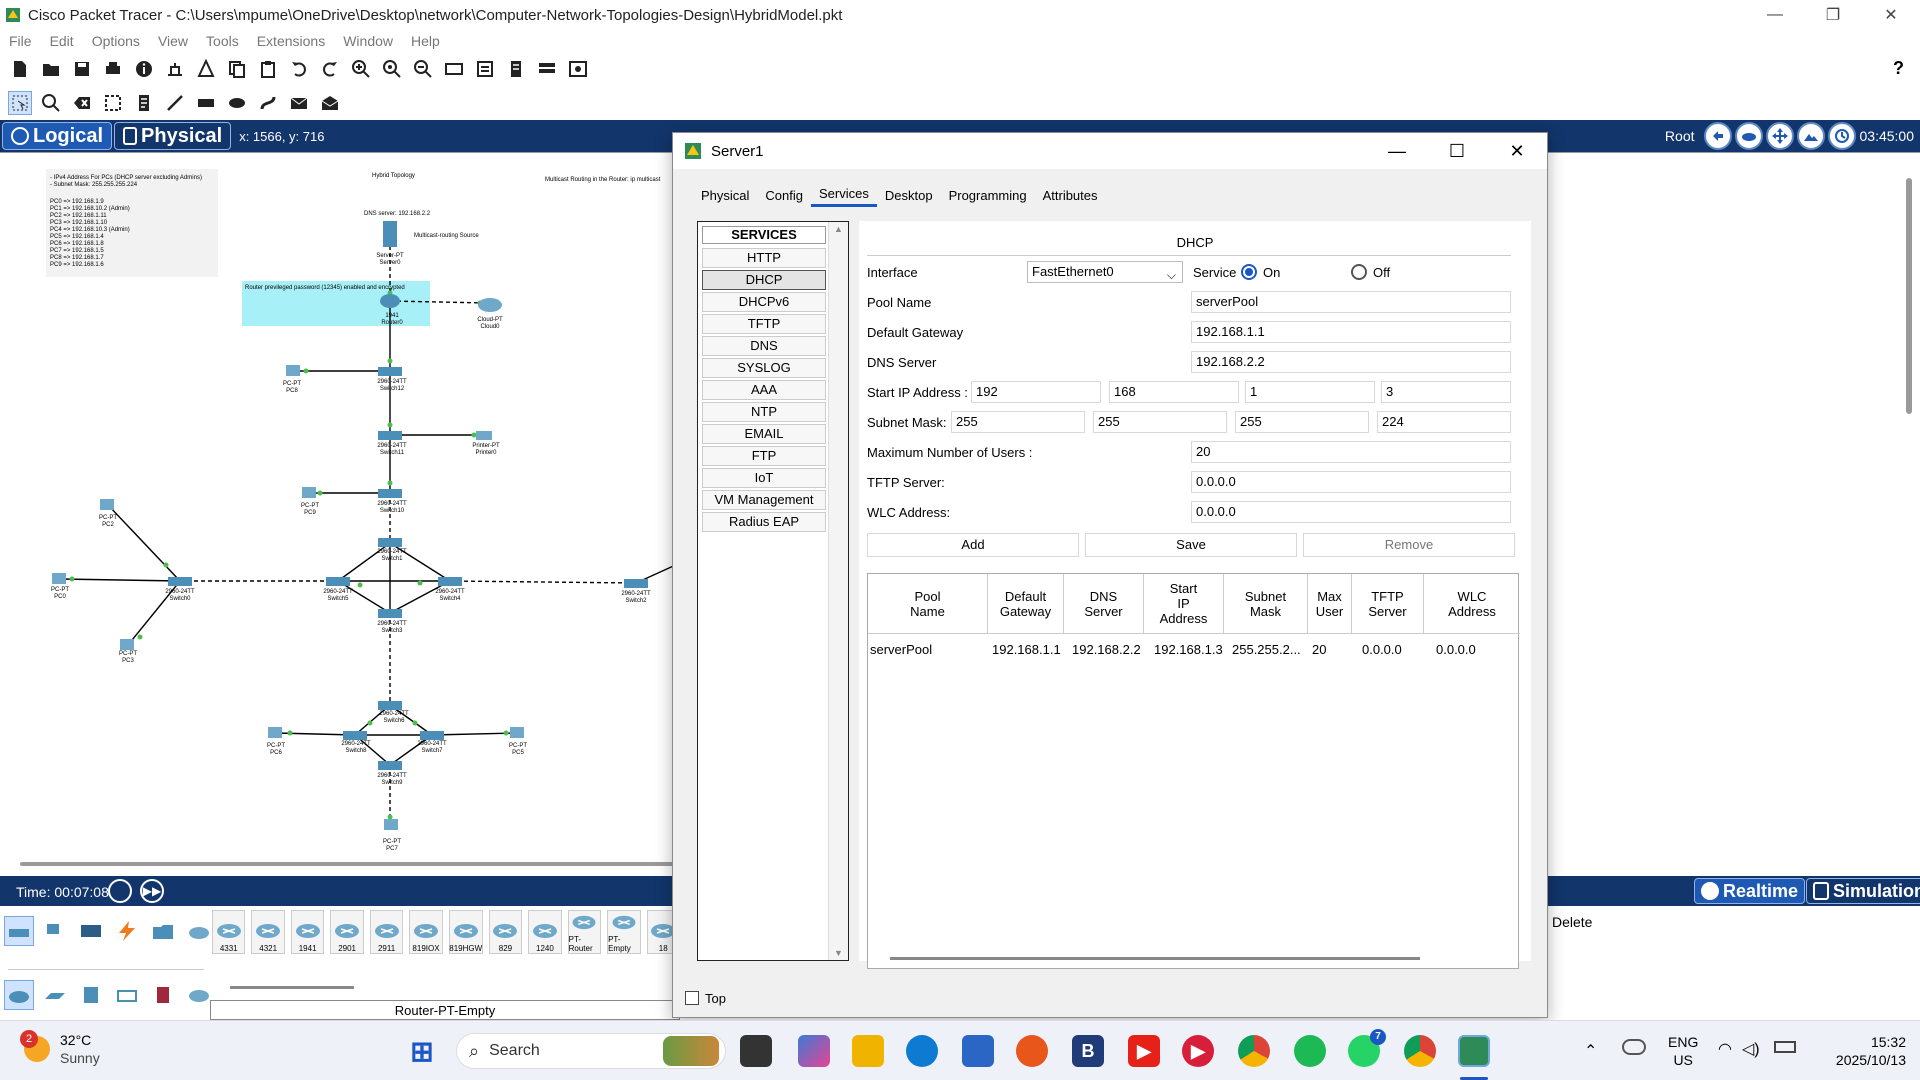  Describe the element at coordinates (299, 103) in the screenshot. I see `add-simple-pdu-icon` at that location.